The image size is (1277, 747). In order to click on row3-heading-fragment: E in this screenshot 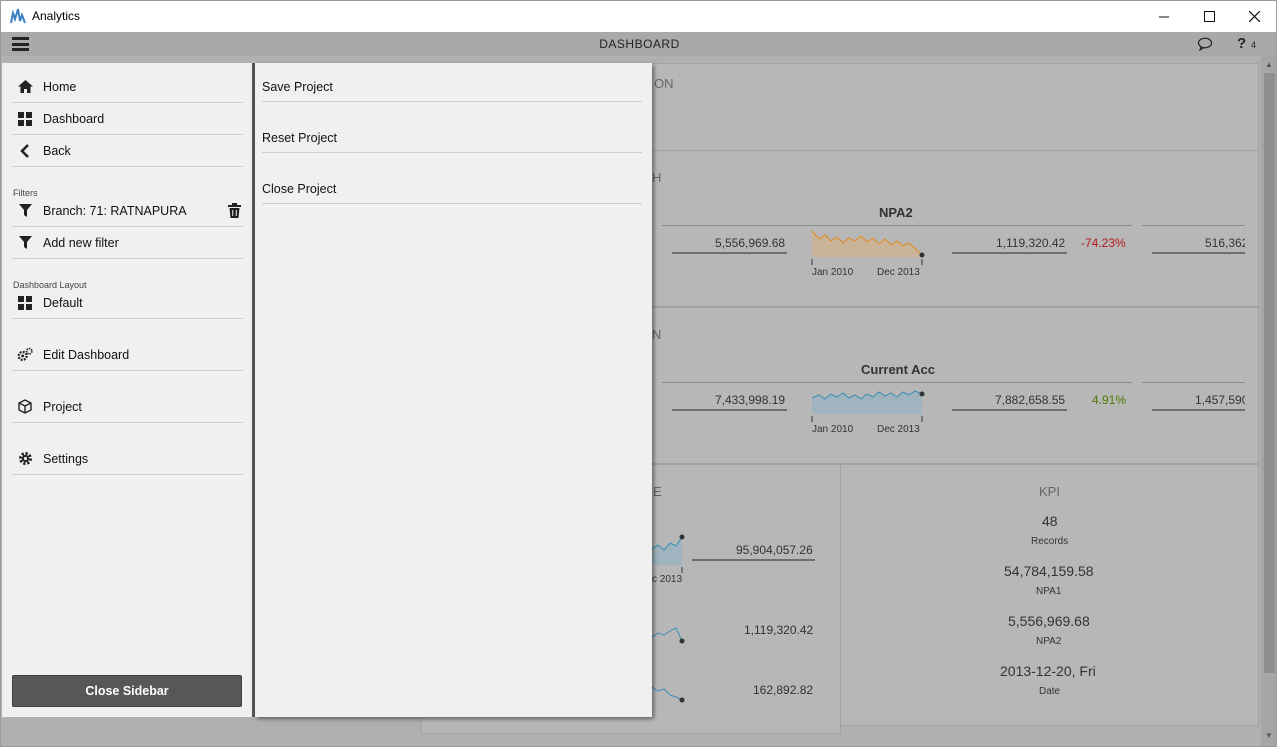, I will do `click(657, 491)`.